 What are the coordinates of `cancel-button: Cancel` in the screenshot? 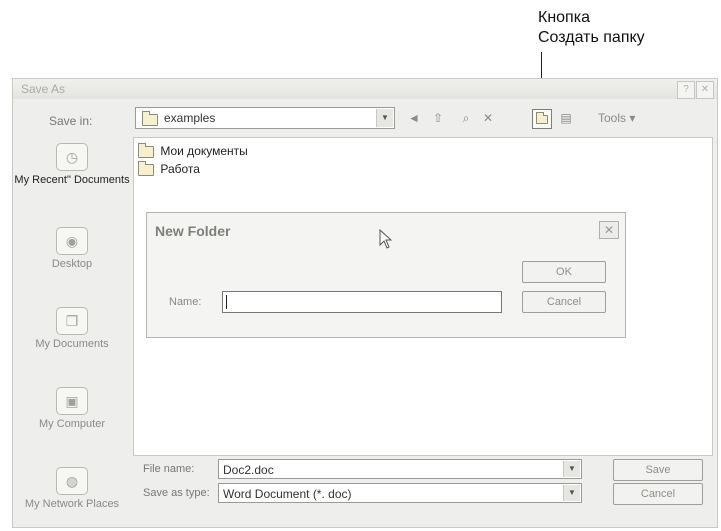 It's located at (564, 302).